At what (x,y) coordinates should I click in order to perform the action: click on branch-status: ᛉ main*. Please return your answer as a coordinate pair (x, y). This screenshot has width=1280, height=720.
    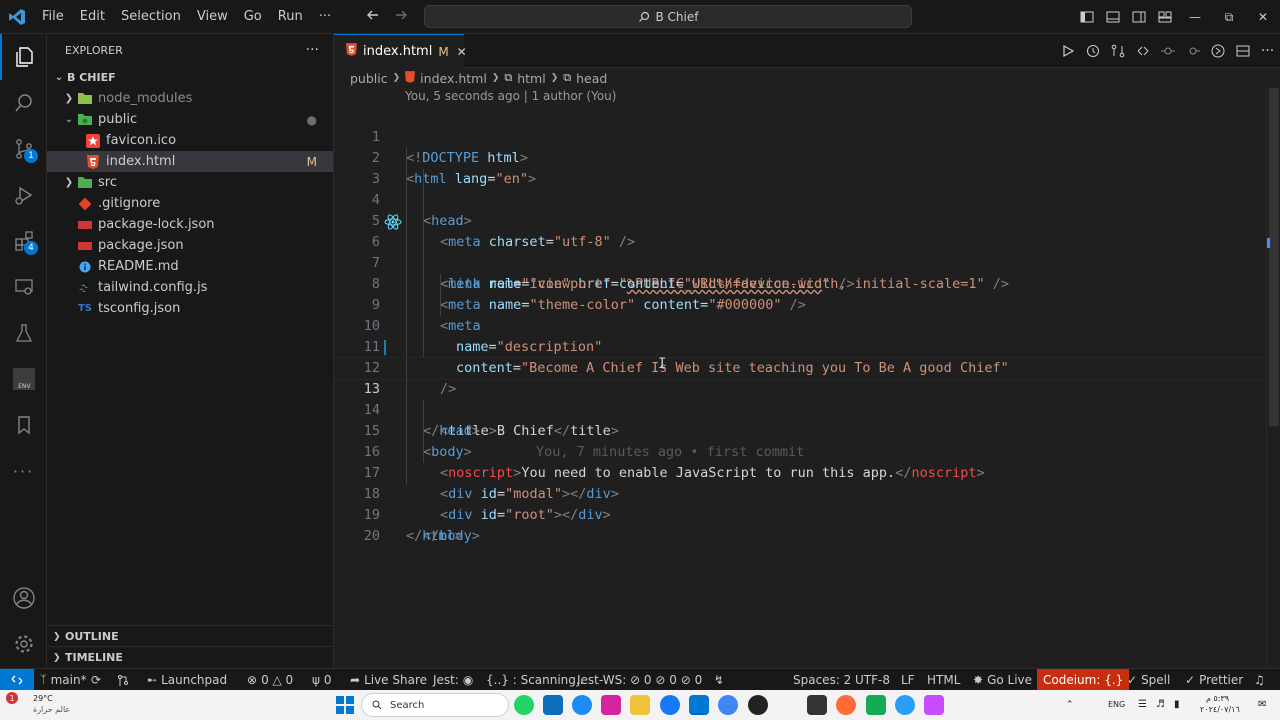
    Looking at the image, I should click on (63, 679).